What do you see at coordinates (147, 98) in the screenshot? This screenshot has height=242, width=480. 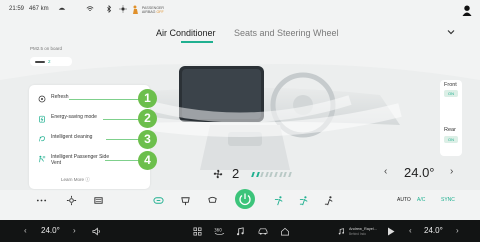 I see `callout-badge-1: 1` at bounding box center [147, 98].